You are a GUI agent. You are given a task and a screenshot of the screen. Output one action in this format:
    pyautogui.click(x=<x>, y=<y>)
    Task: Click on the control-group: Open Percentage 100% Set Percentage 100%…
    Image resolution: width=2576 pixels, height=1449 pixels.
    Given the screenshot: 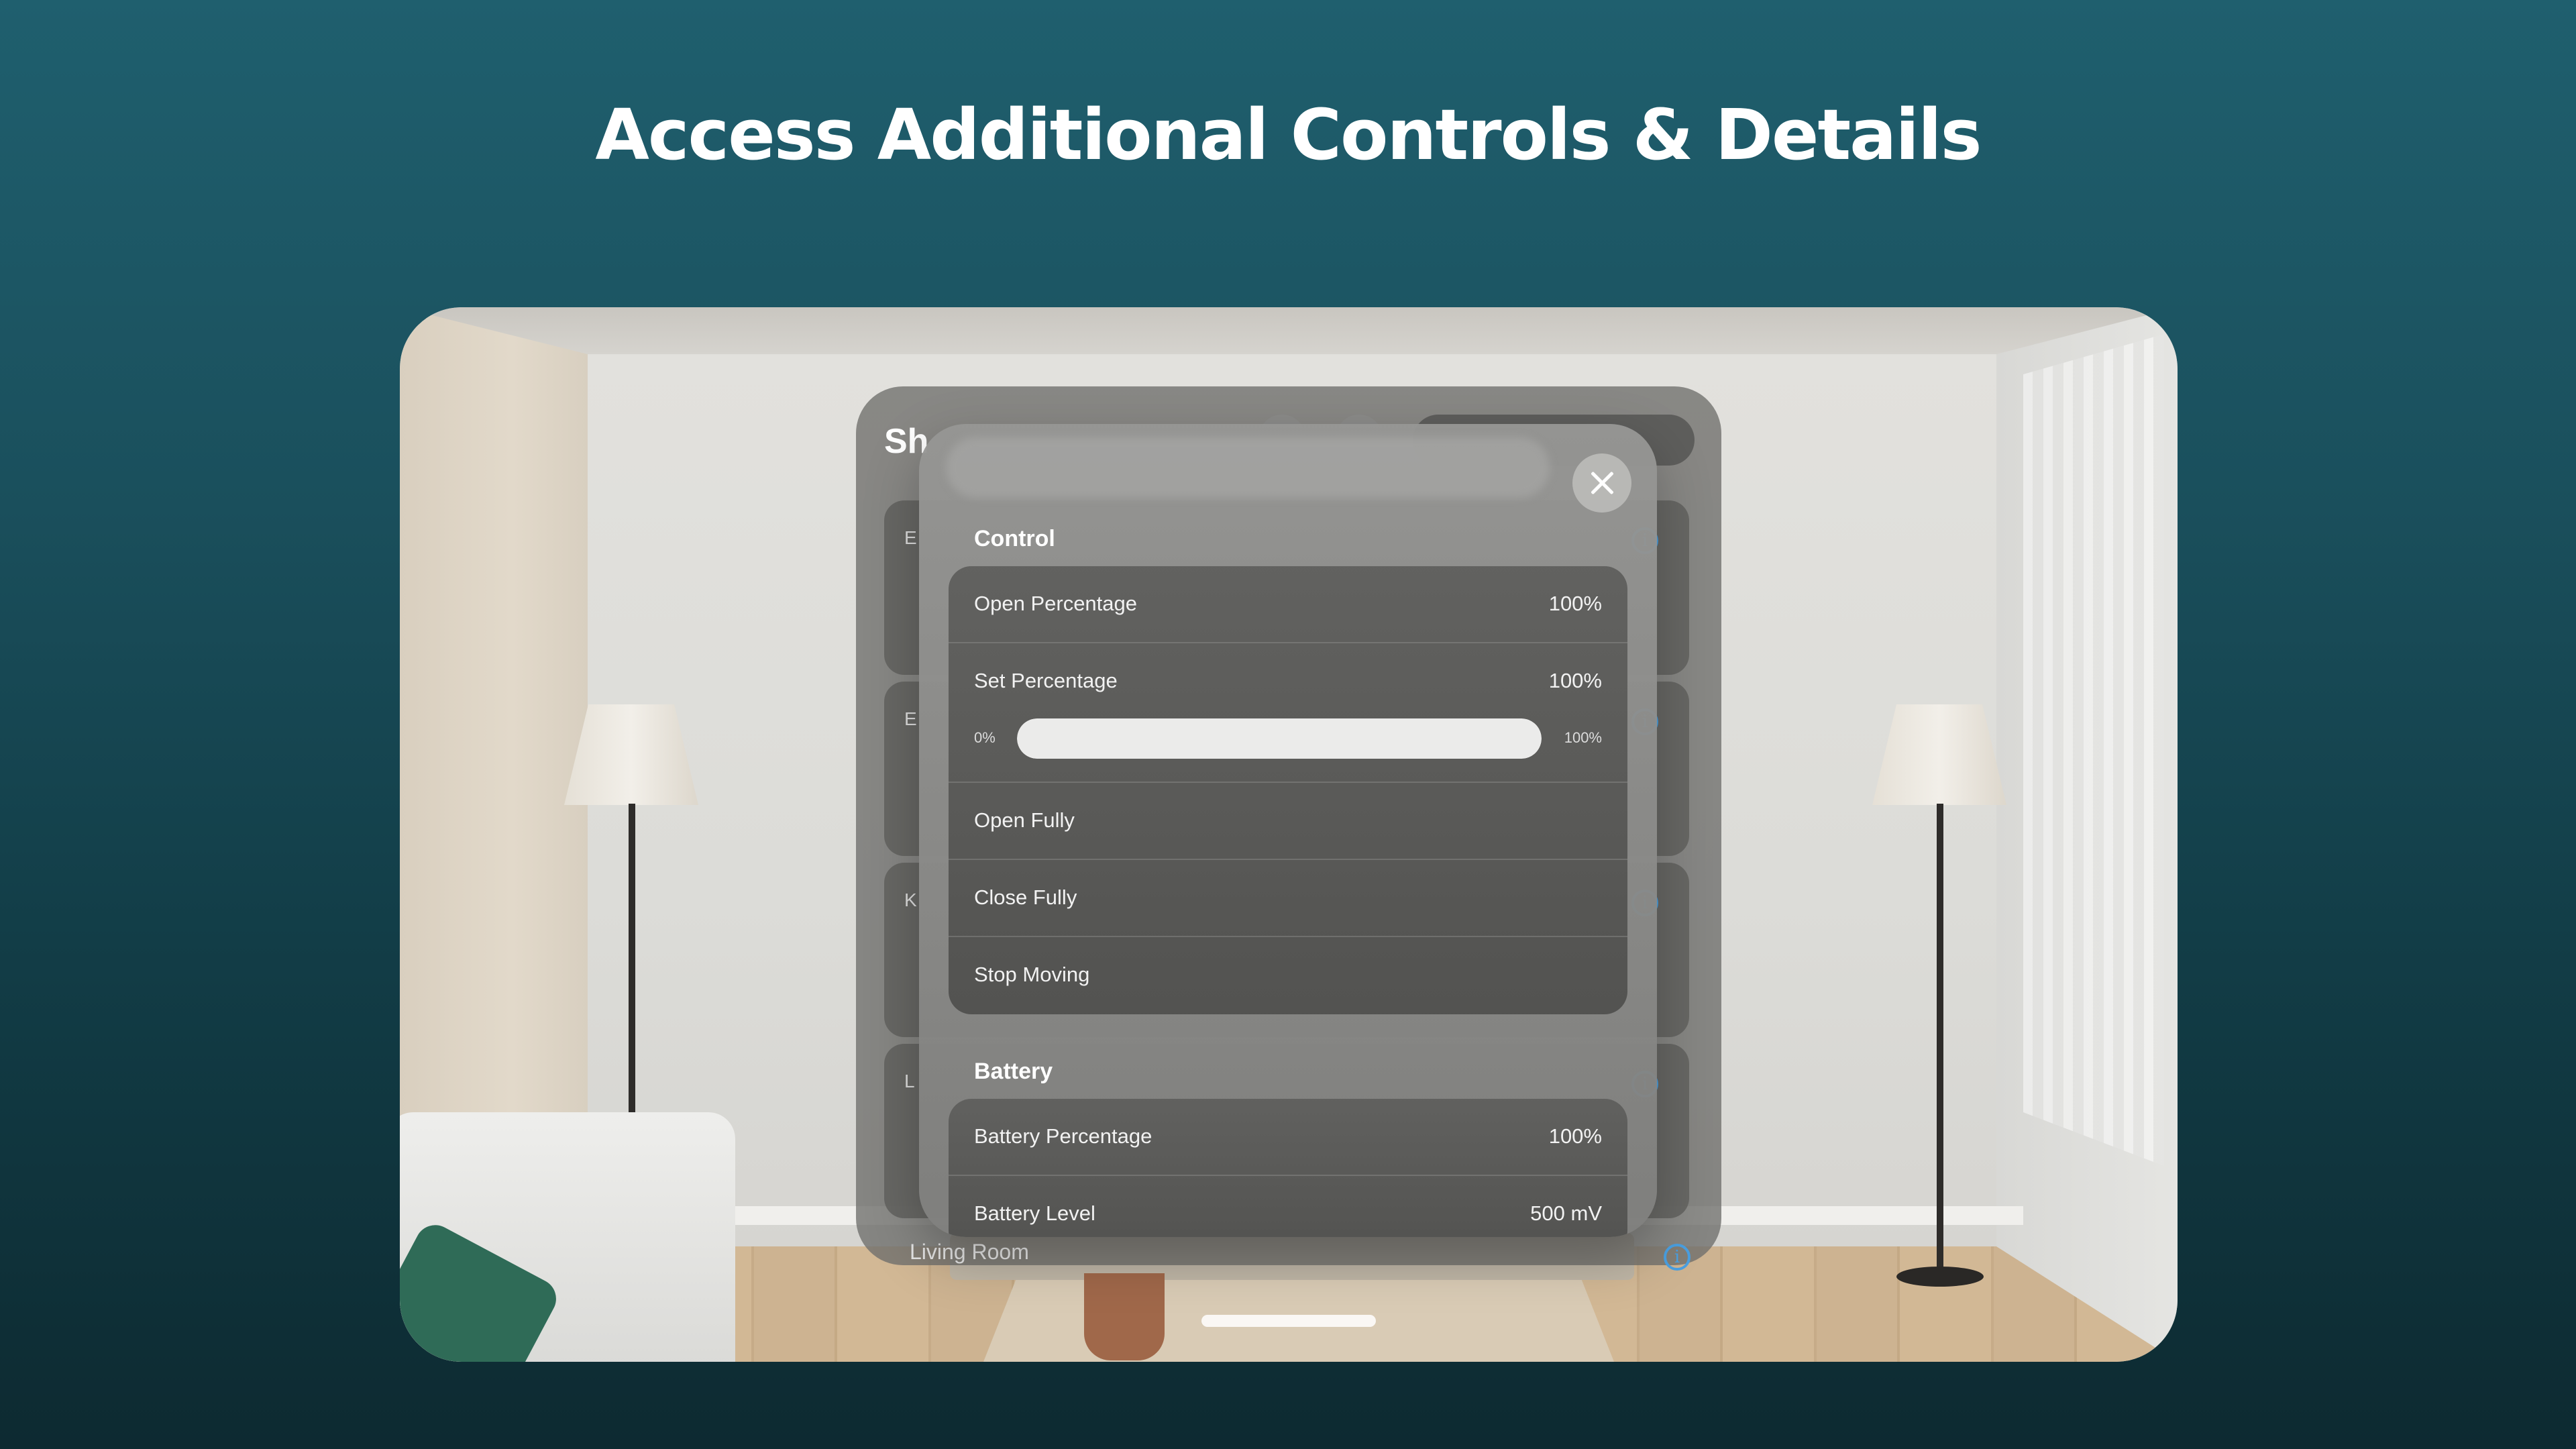 What is the action you would take?
    pyautogui.click(x=1288, y=790)
    